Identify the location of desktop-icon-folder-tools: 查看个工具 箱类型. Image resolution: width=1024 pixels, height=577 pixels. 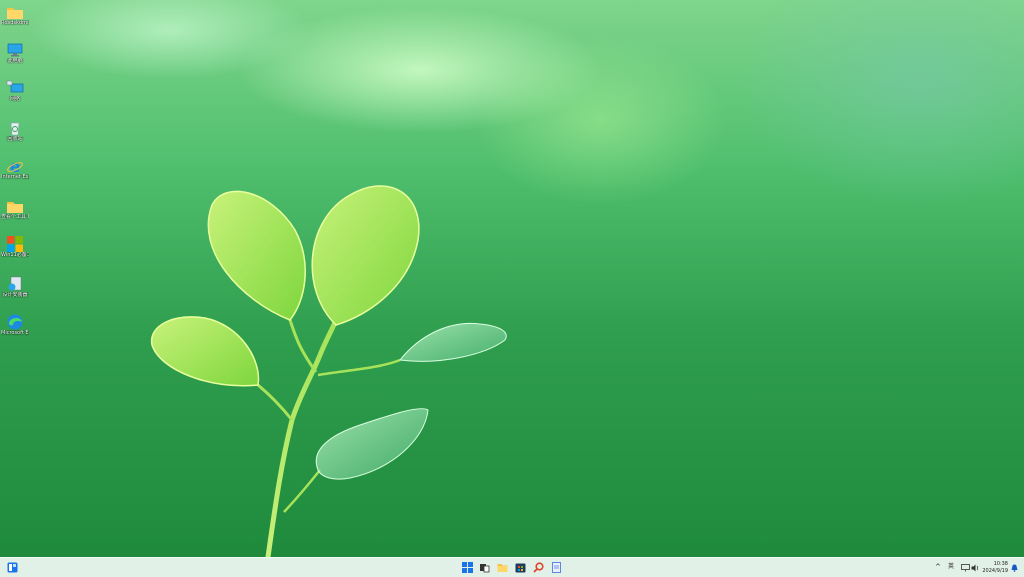
(15, 209).